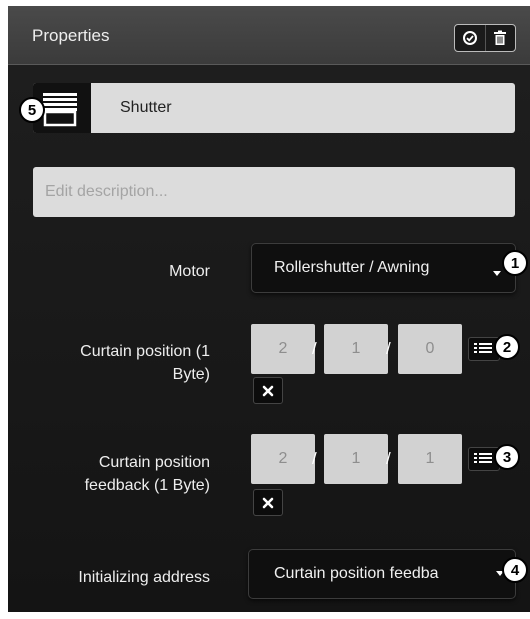 Image resolution: width=530 pixels, height=619 pixels. What do you see at coordinates (274, 108) in the screenshot?
I see `object-name-field: Shutter` at bounding box center [274, 108].